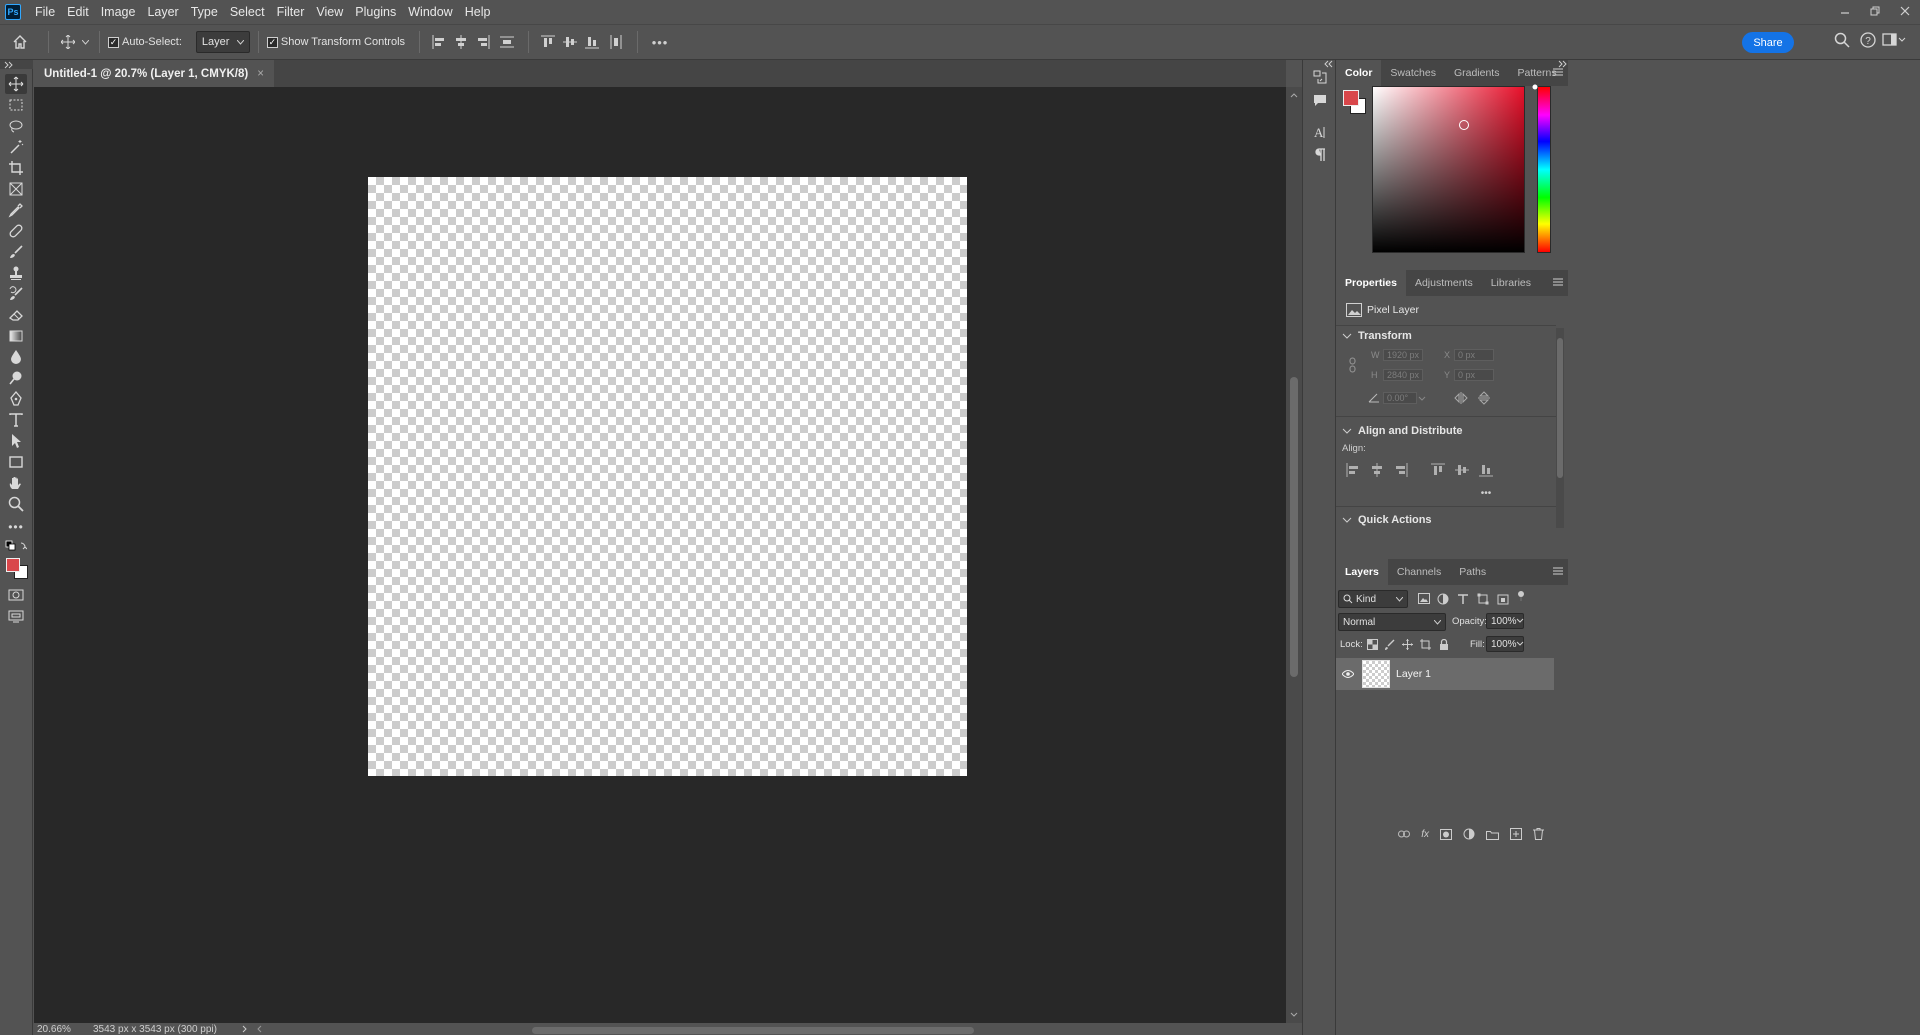  I want to click on more-align-options-icon: •••, so click(1486, 493).